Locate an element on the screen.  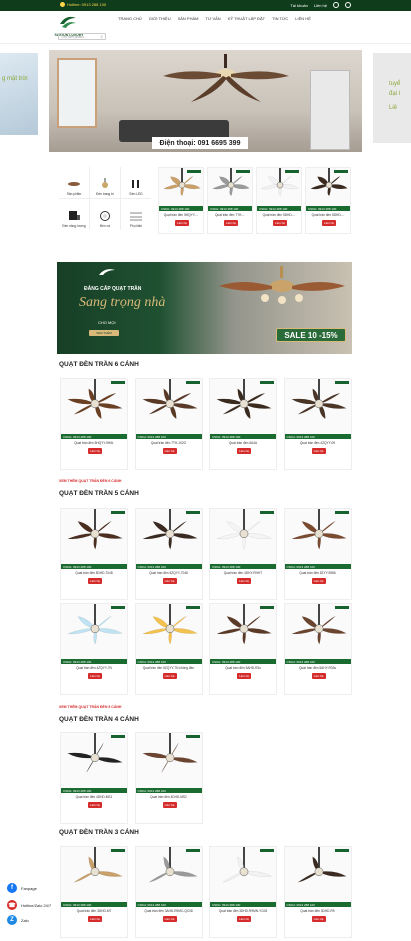
promo-cta-button: XEM THÊM is located at coordinates (104, 333).